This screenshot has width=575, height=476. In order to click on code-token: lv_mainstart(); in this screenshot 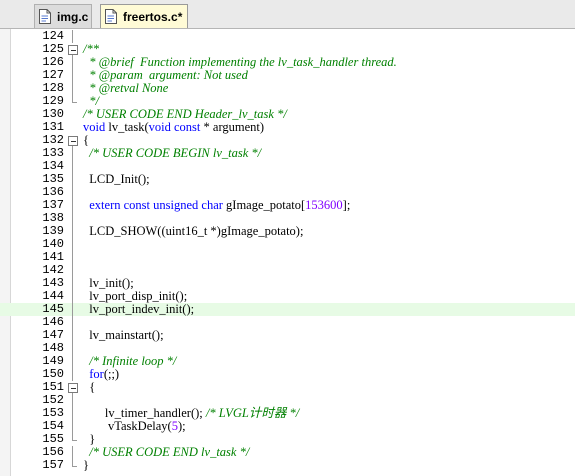, I will do `click(123, 335)`.